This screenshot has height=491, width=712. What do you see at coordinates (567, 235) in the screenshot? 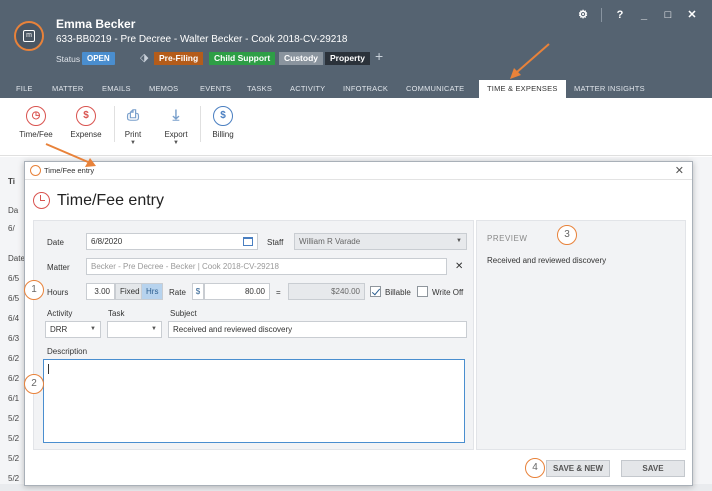
I see `callout-3: 3` at bounding box center [567, 235].